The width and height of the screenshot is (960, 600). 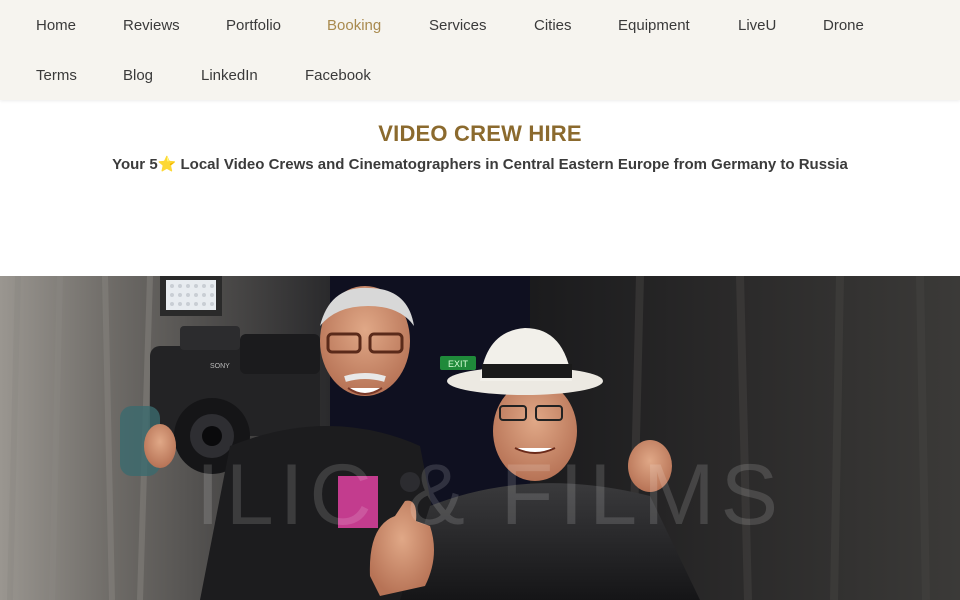 I want to click on nav-item-liveu: LiveU, so click(x=757, y=25).